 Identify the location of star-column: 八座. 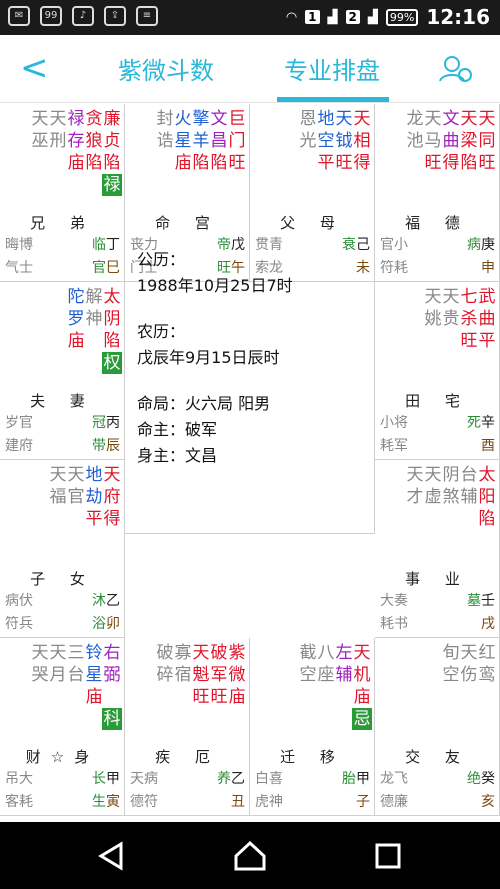
(326, 686).